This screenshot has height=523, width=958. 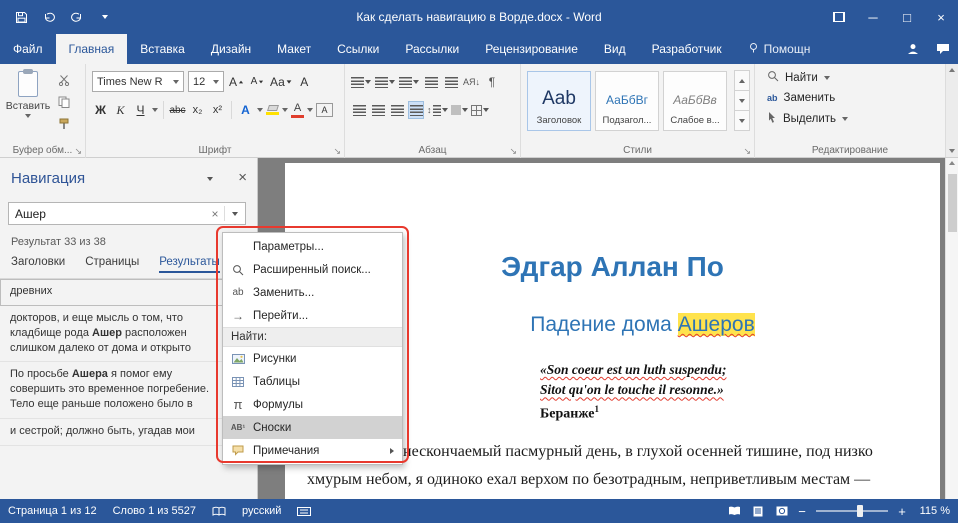 I want to click on minimize-button: ─, so click(x=873, y=17).